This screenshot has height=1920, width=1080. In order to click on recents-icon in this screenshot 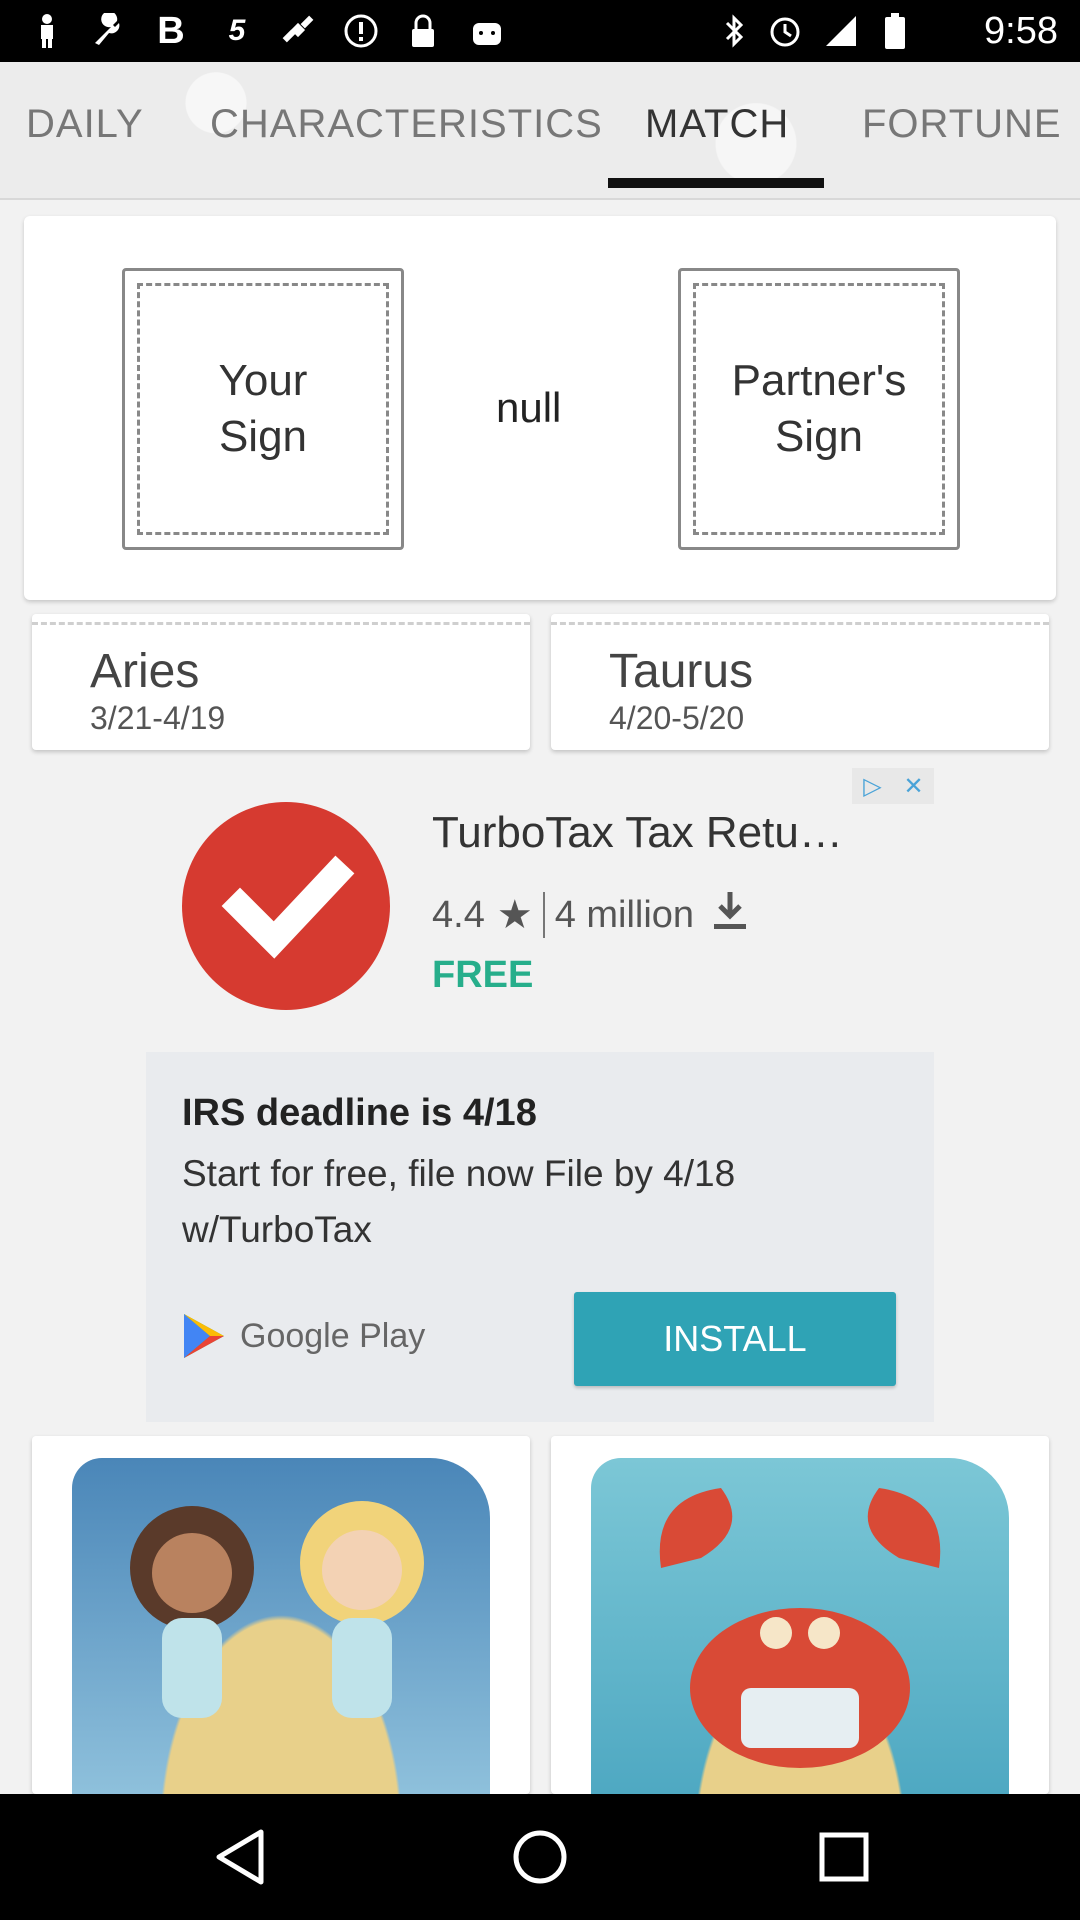, I will do `click(844, 1857)`.